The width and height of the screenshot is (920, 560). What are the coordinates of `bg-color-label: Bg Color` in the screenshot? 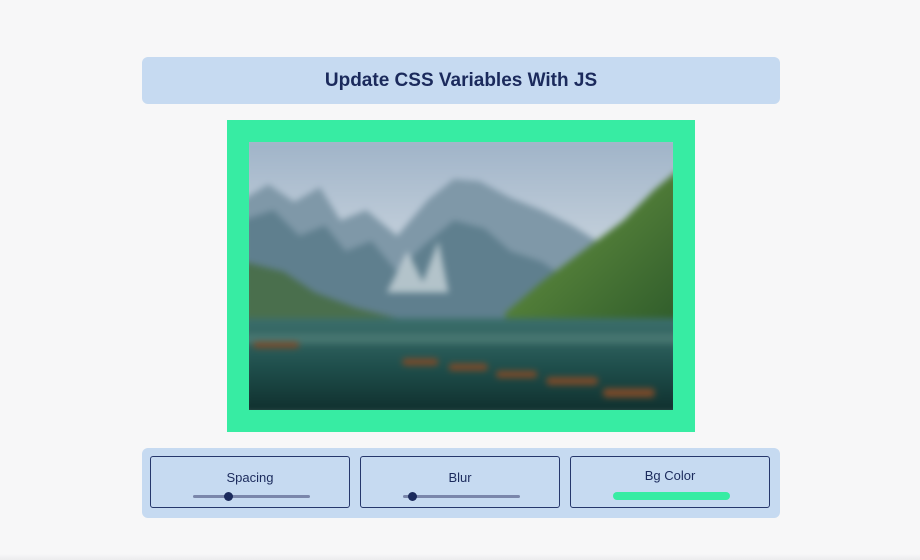 It's located at (670, 475).